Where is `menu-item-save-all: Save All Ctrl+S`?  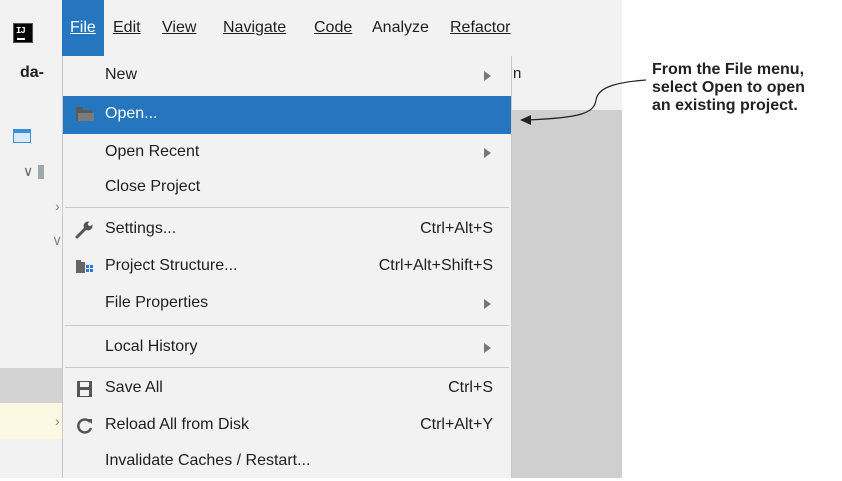 menu-item-save-all: Save All Ctrl+S is located at coordinates (287, 389).